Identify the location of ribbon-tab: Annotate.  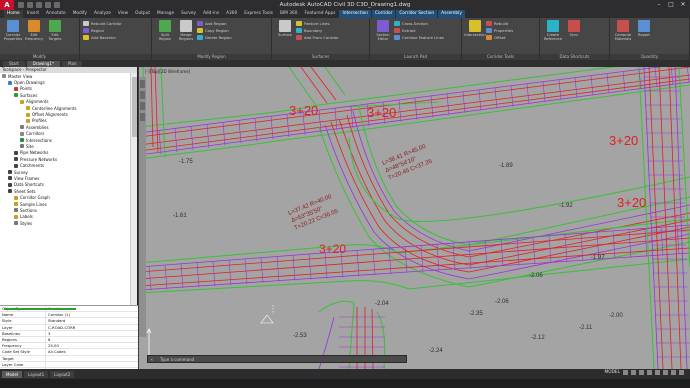
(56, 14).